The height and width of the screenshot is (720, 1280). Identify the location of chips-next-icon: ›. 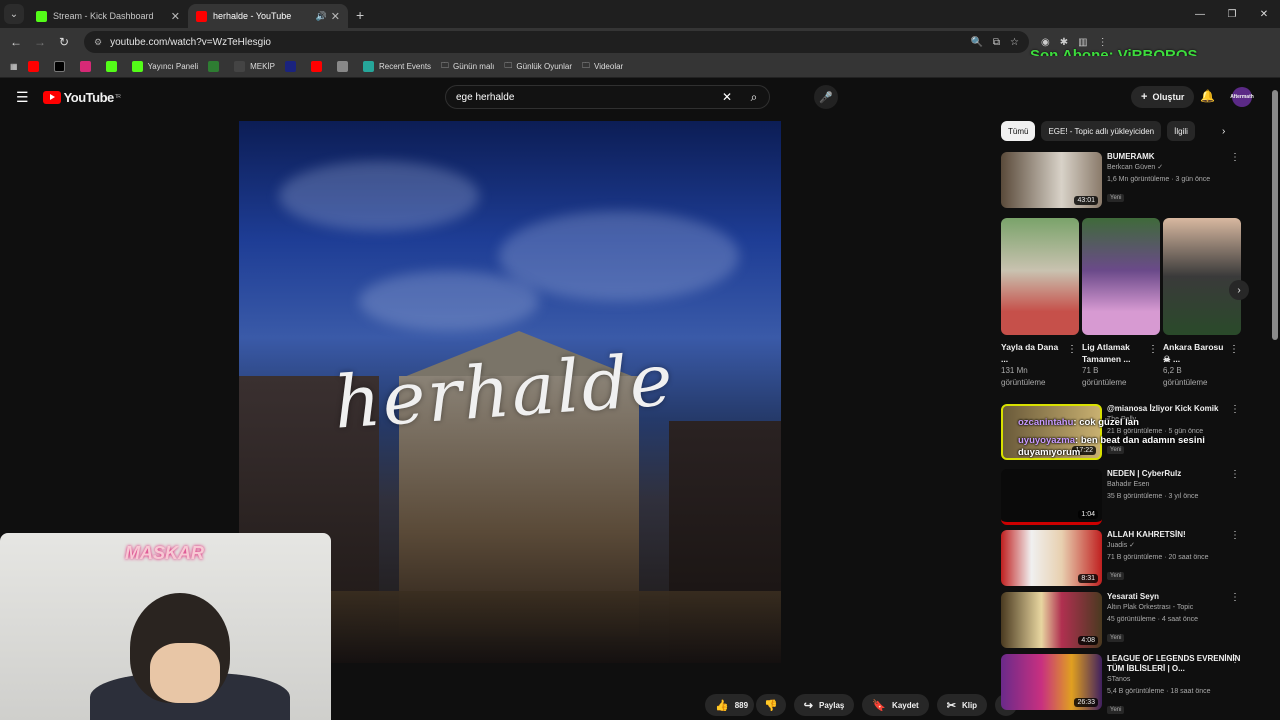
(1223, 131).